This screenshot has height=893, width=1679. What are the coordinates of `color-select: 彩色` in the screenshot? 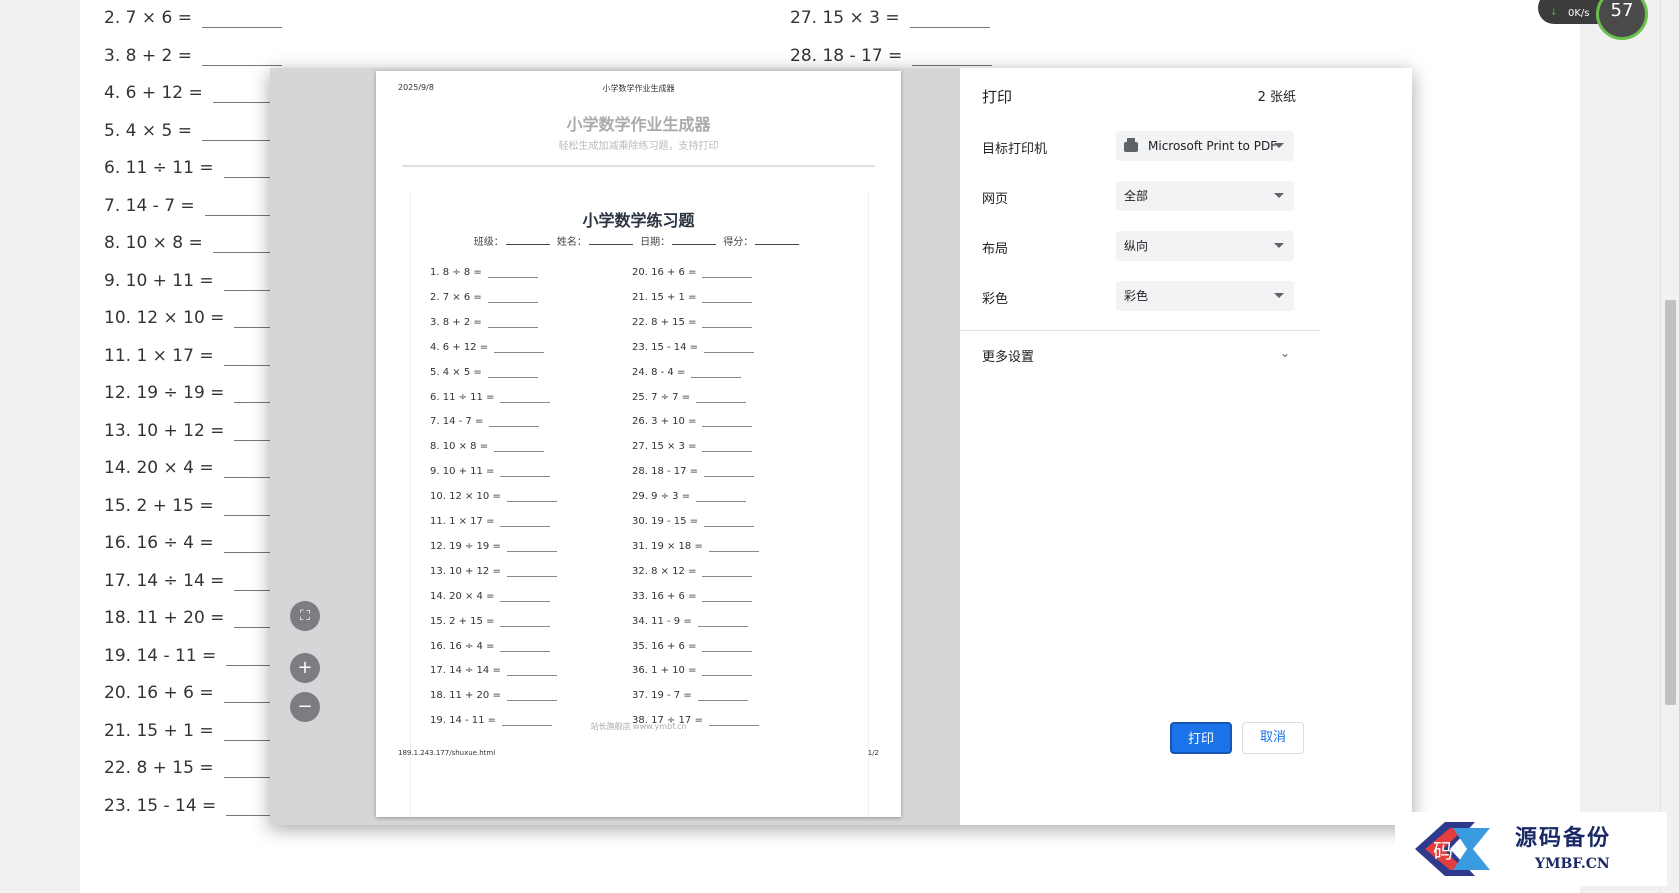 It's located at (1205, 296).